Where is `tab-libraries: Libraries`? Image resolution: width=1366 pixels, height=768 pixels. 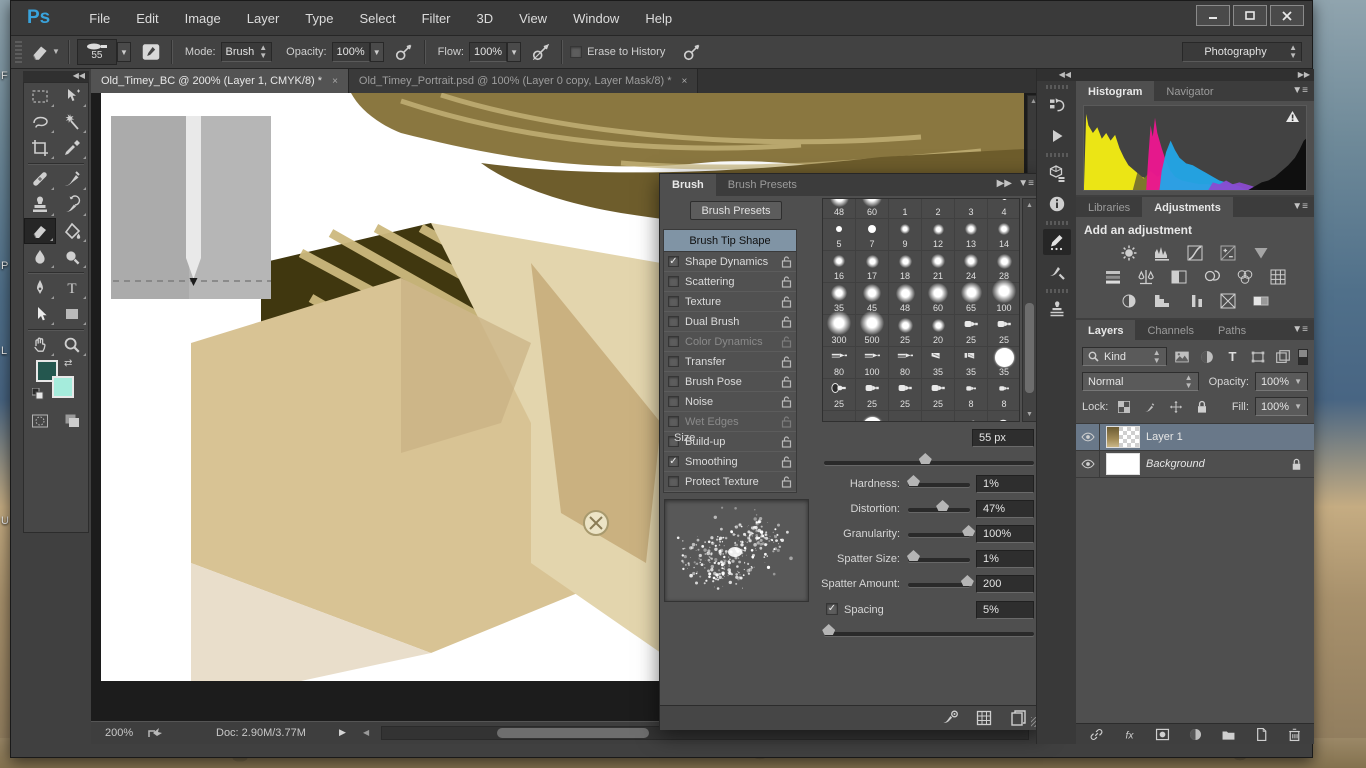 tab-libraries: Libraries is located at coordinates (1109, 208).